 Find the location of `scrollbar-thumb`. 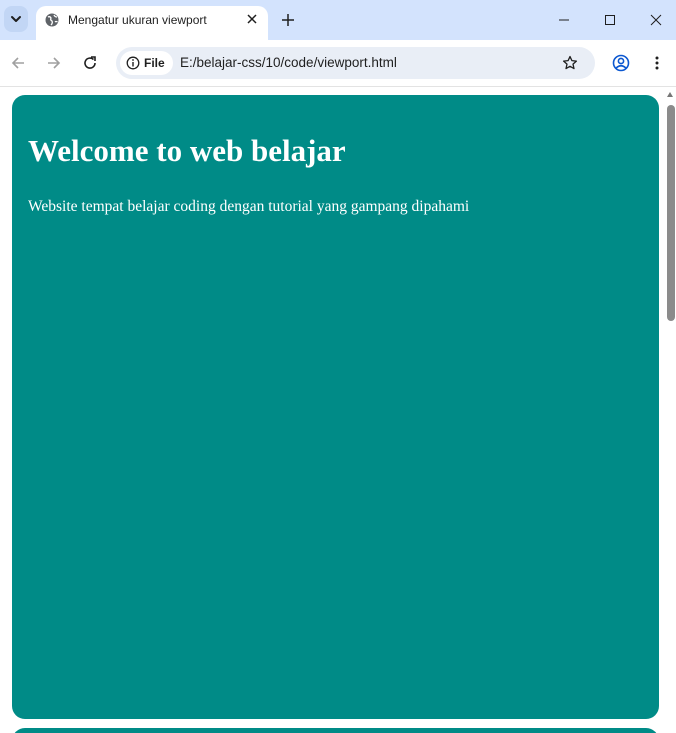

scrollbar-thumb is located at coordinates (671, 213).